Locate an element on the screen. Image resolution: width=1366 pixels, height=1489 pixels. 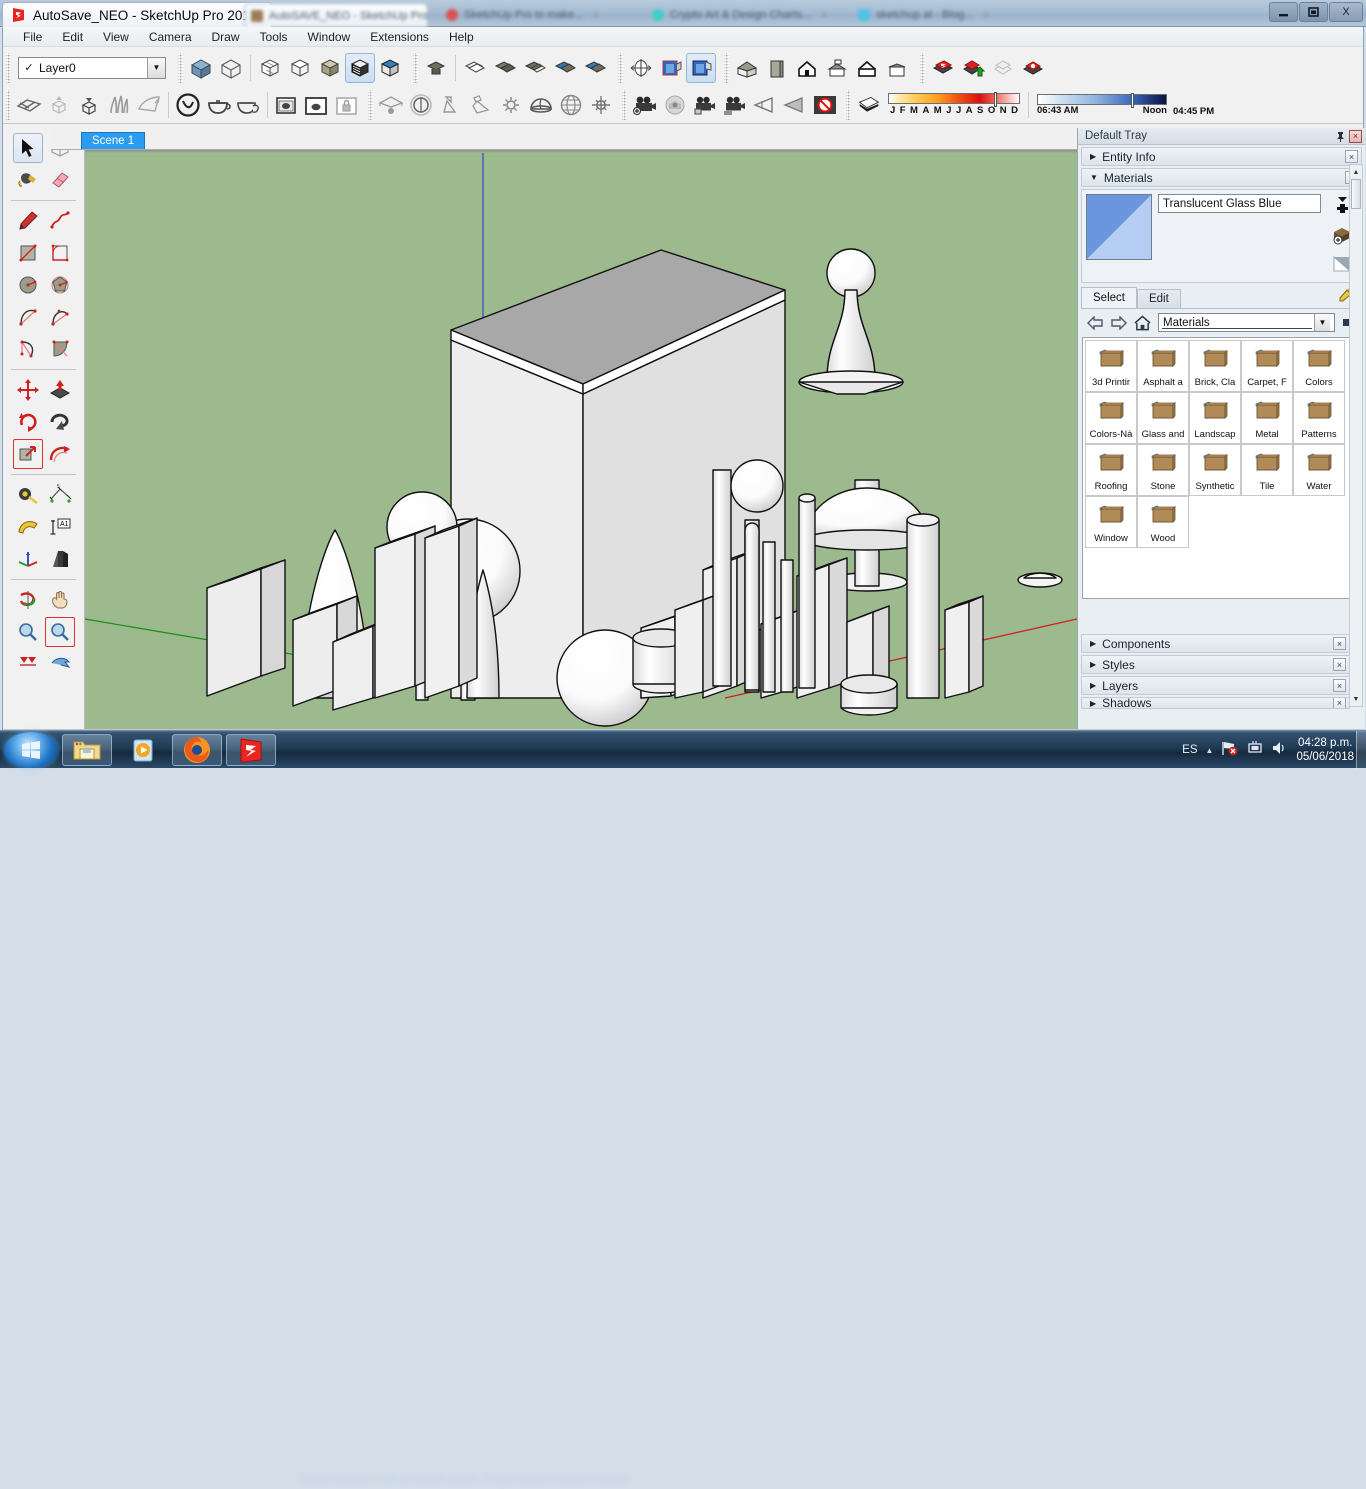
eraser-icon is located at coordinates (60, 180).